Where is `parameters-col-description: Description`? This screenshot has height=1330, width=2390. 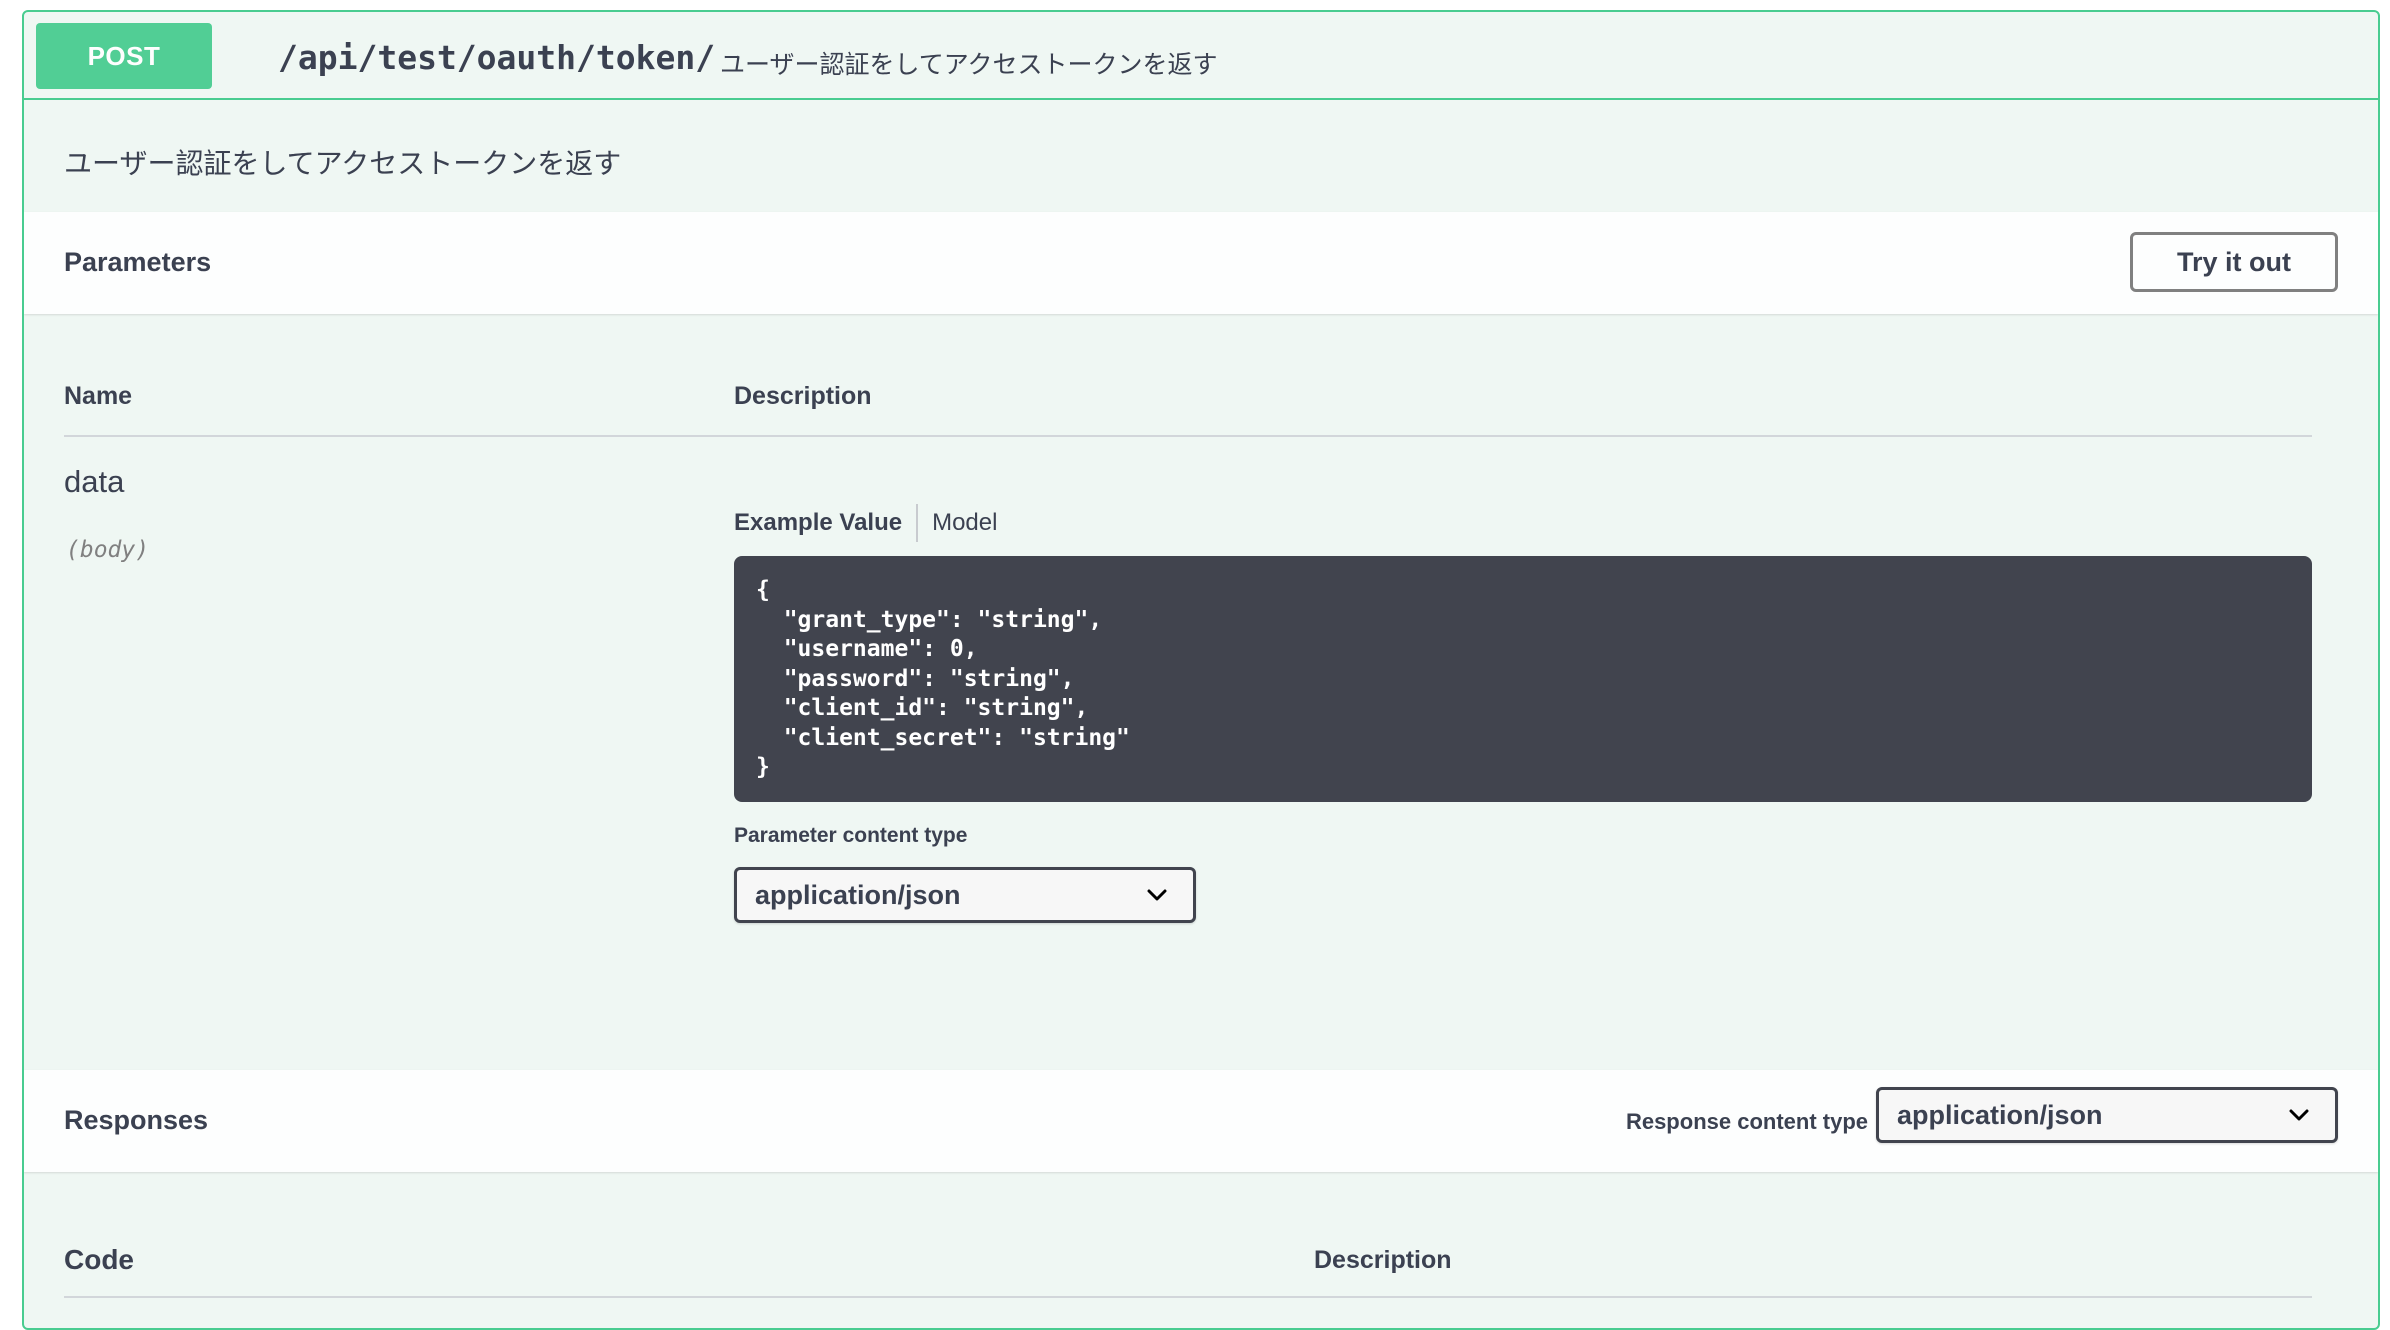
parameters-col-description: Description is located at coordinates (803, 396).